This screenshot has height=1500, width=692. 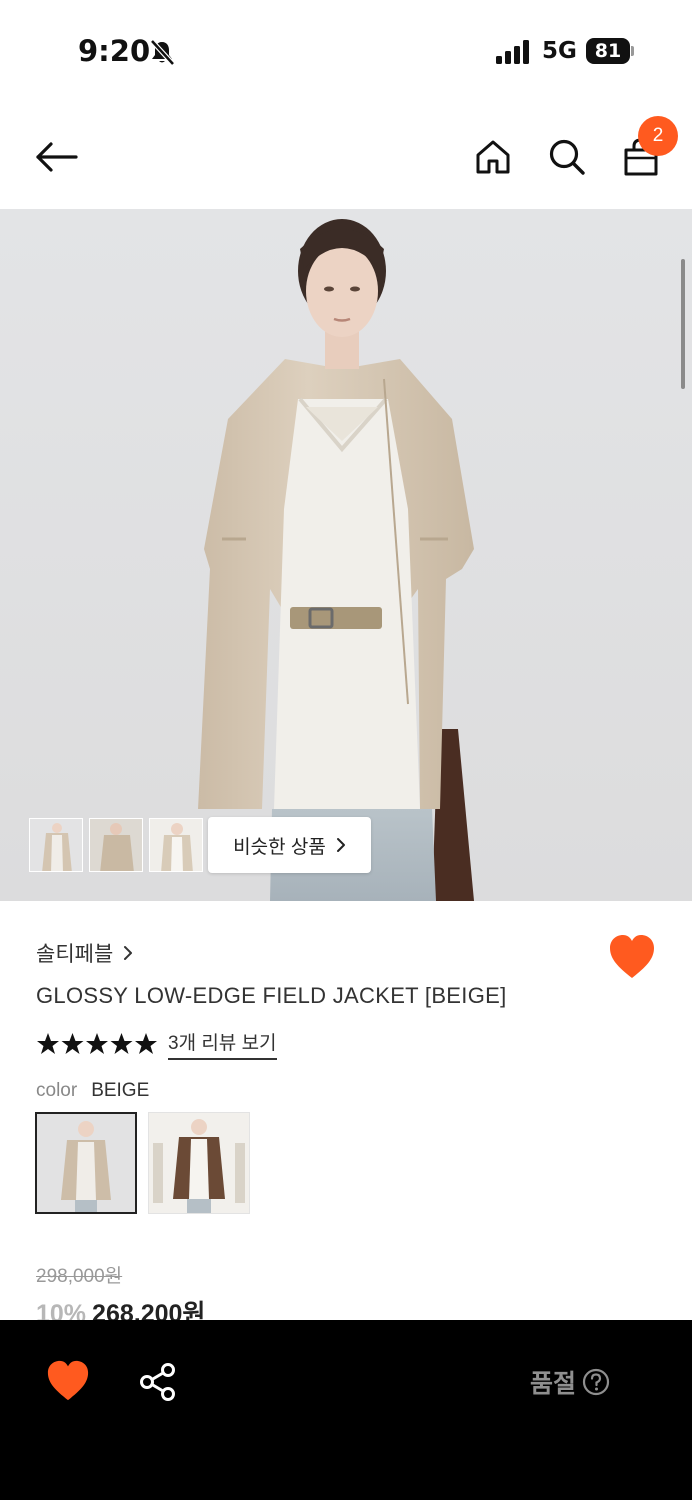 What do you see at coordinates (279, 847) in the screenshot?
I see `similar-products-label: 비슷한 상품` at bounding box center [279, 847].